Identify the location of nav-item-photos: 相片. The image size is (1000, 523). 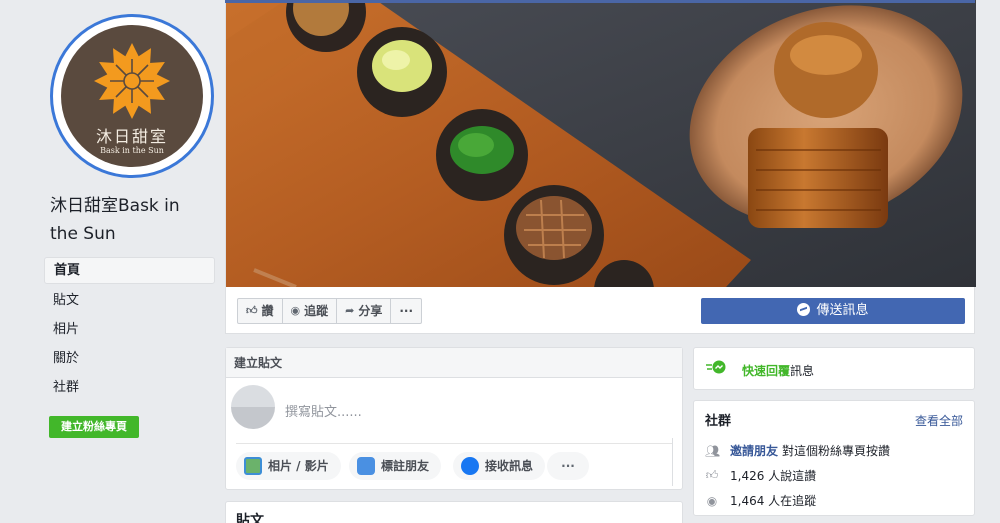
(129, 329).